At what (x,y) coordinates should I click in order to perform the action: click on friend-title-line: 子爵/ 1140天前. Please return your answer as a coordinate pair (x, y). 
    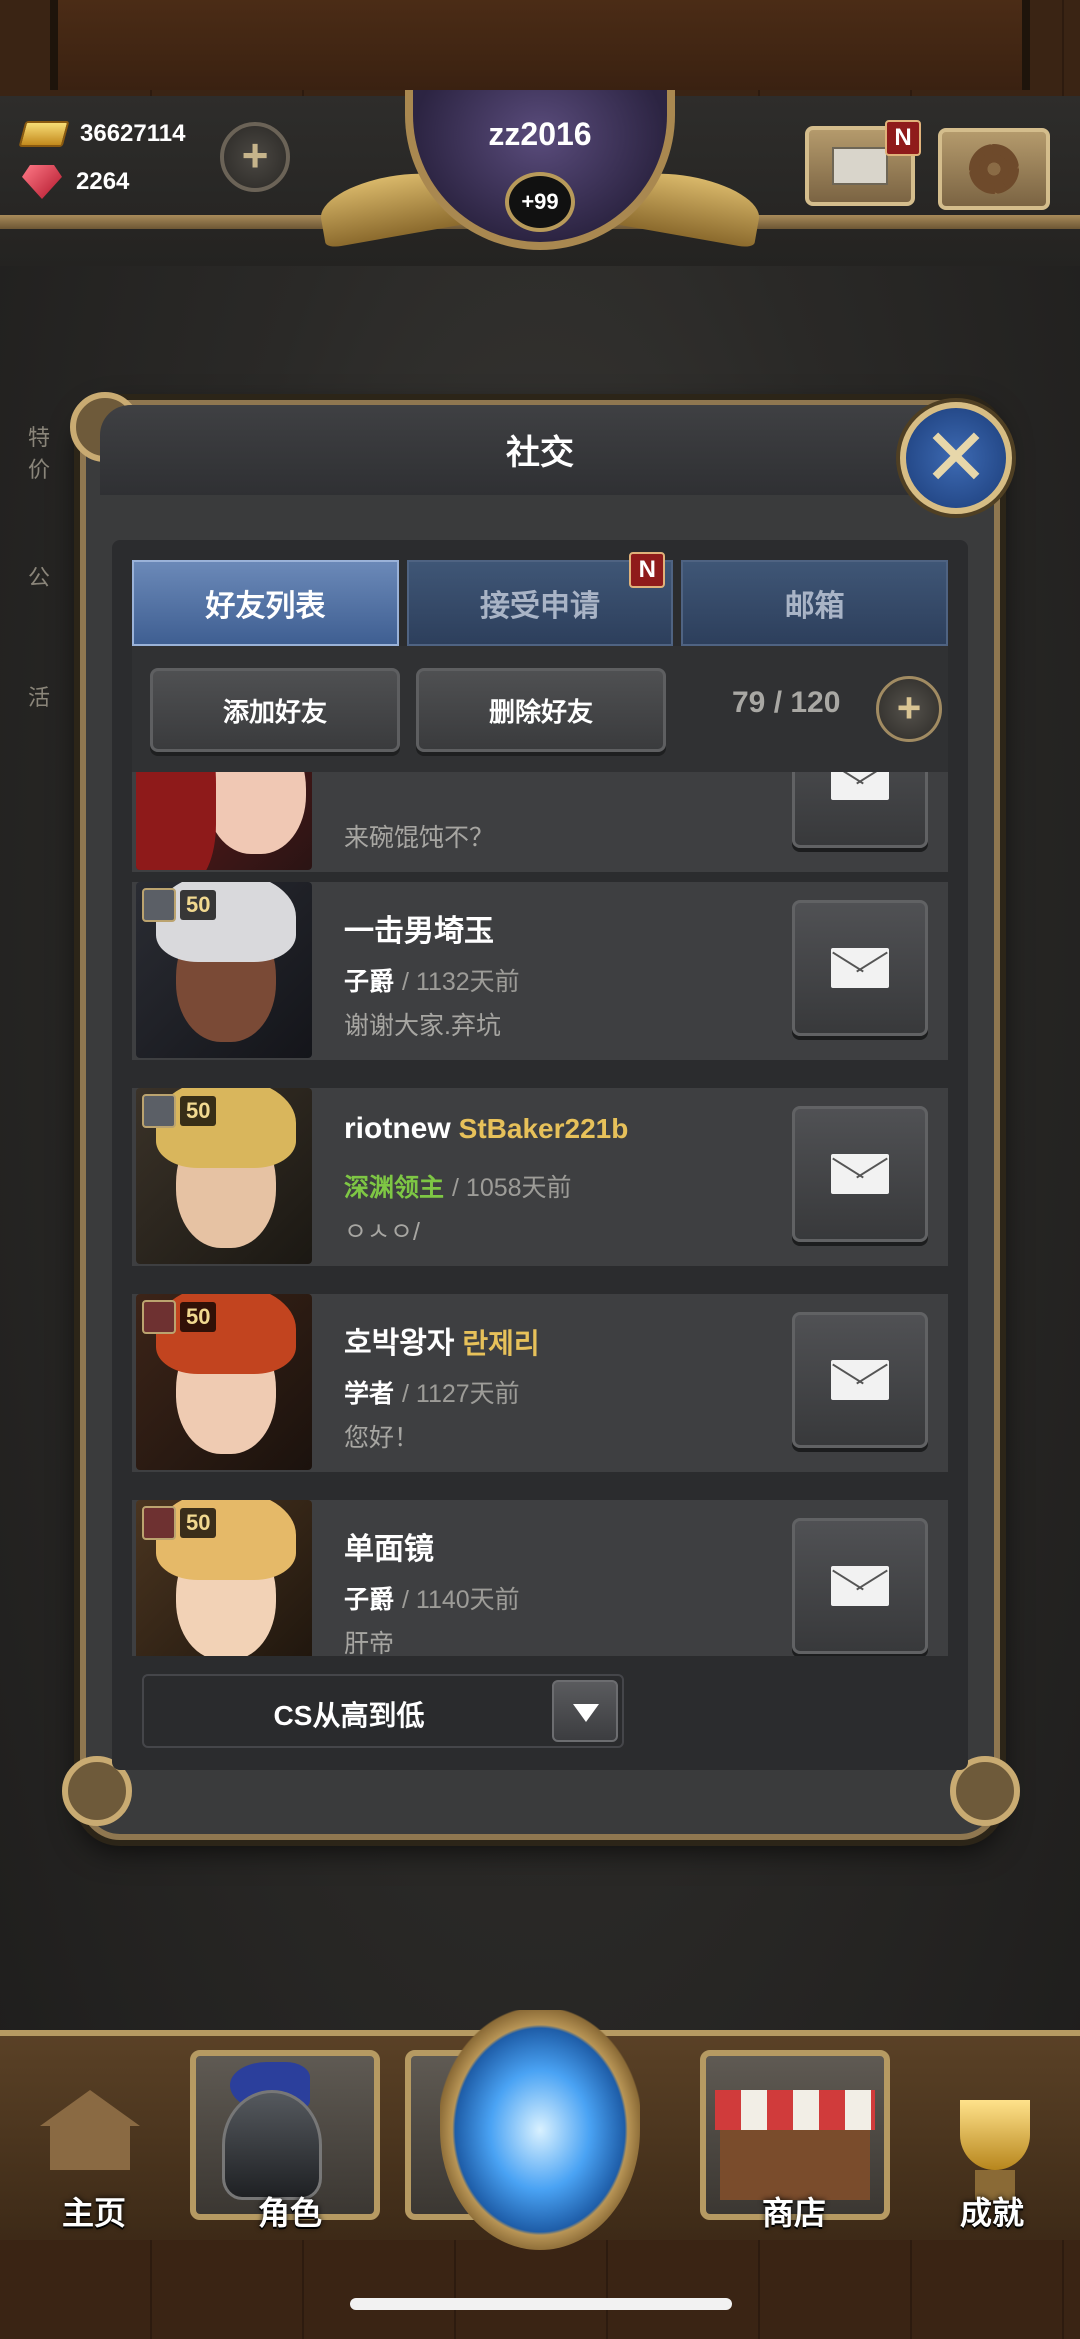
    Looking at the image, I should click on (432, 1600).